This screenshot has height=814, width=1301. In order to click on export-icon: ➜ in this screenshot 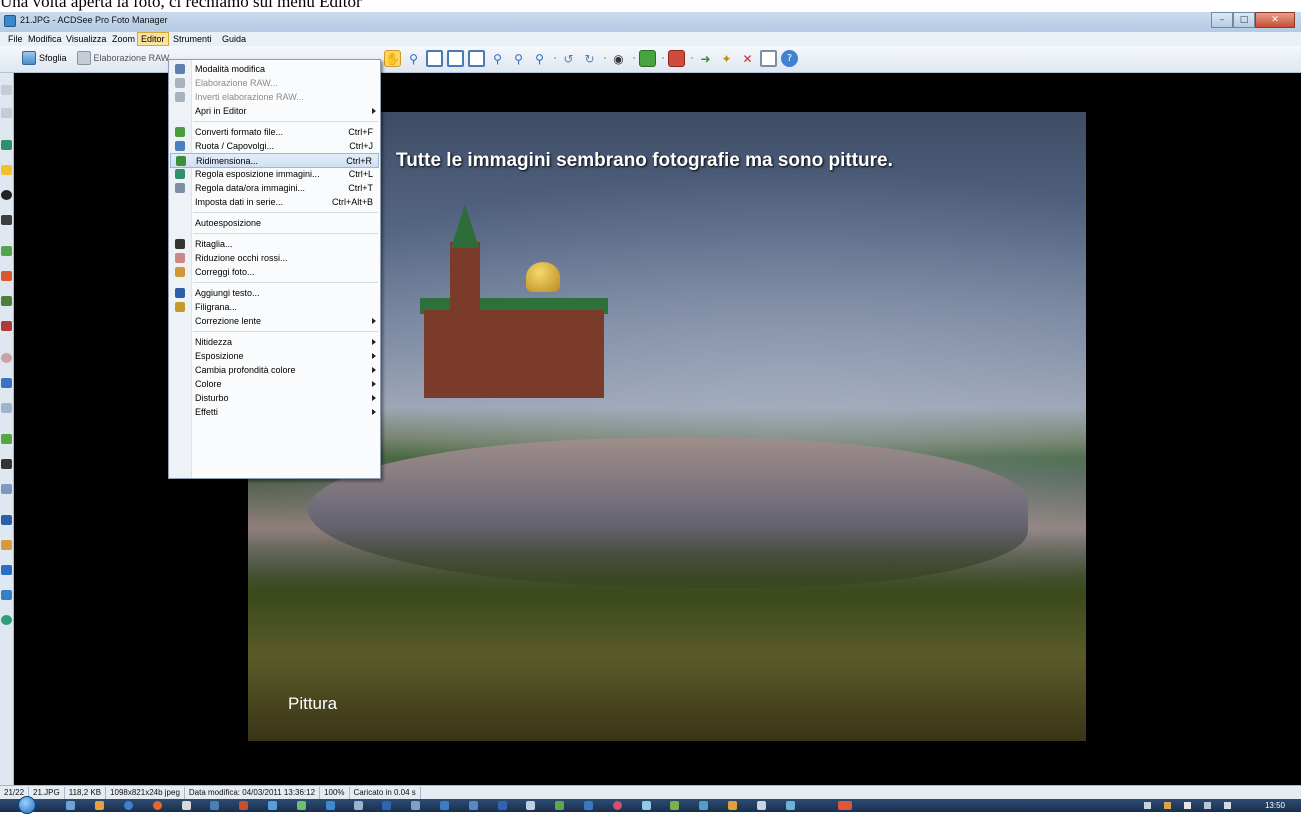, I will do `click(705, 58)`.